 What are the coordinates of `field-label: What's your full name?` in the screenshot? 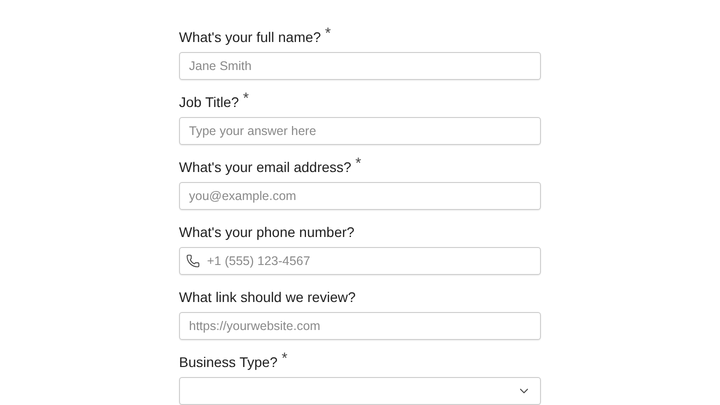 It's located at (250, 37).